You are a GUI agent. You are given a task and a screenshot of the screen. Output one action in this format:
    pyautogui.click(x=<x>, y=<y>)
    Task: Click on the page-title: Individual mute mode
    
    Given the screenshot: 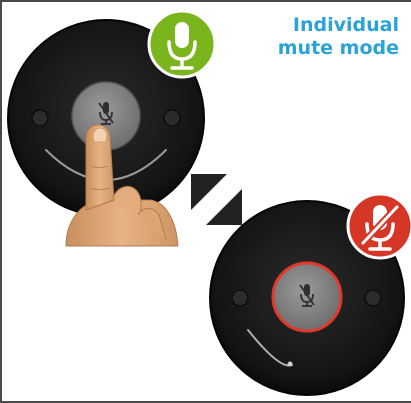 What is the action you would take?
    pyautogui.click(x=338, y=37)
    